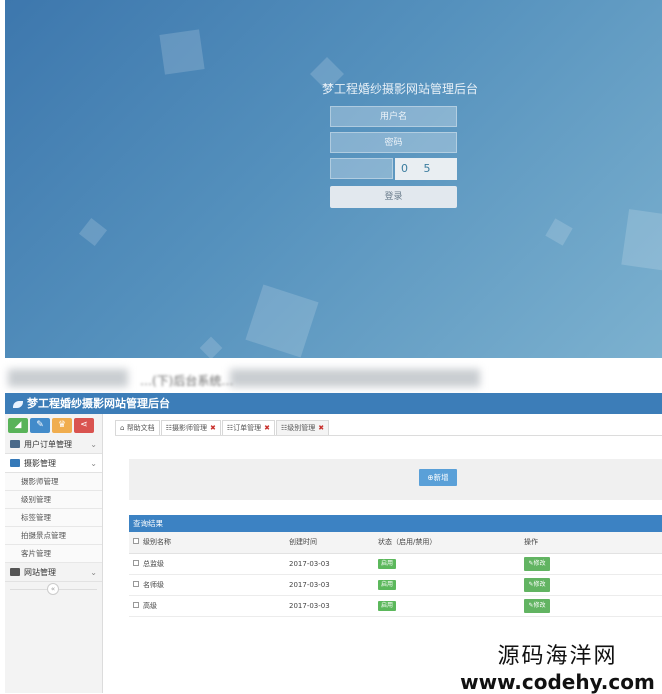  I want to click on share-icon: ⋖, so click(84, 425).